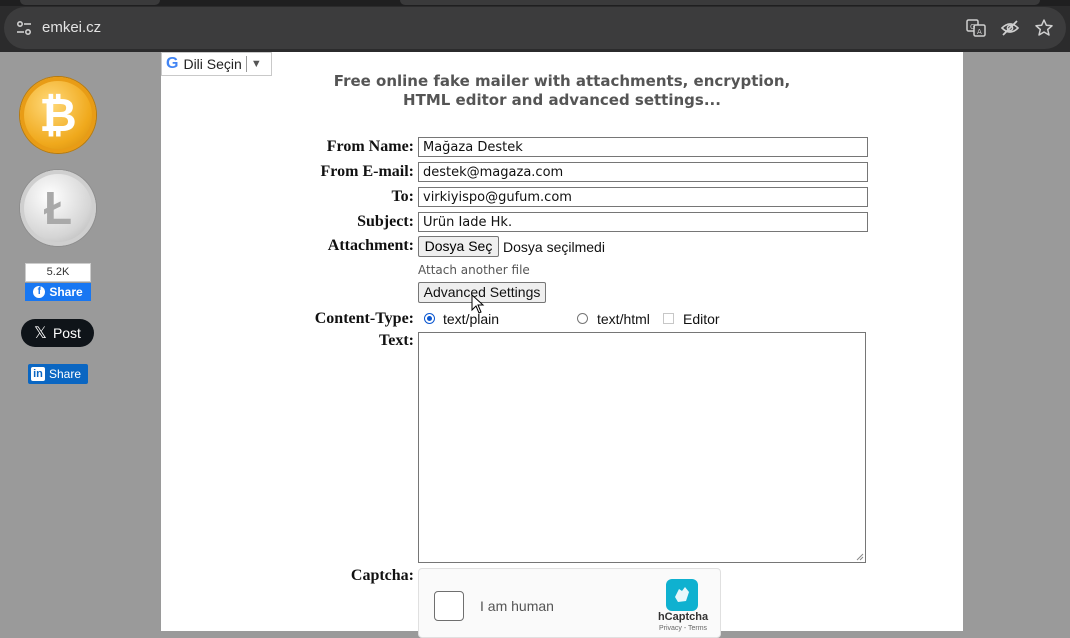 This screenshot has height=638, width=1070. Describe the element at coordinates (682, 595) in the screenshot. I see `hcaptcha-logo-icon` at that location.